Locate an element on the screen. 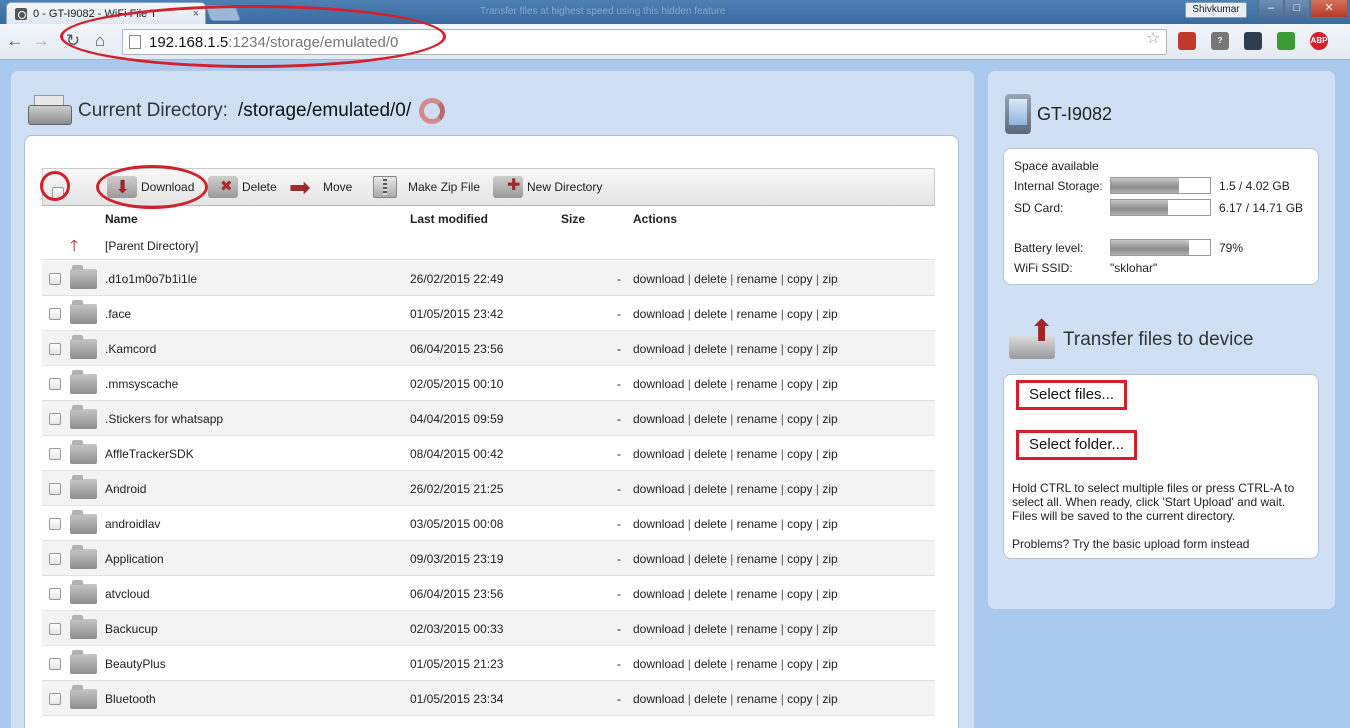 Image resolution: width=1350 pixels, height=728 pixels. file-name: .d1o1m0o7b1i1le is located at coordinates (151, 279).